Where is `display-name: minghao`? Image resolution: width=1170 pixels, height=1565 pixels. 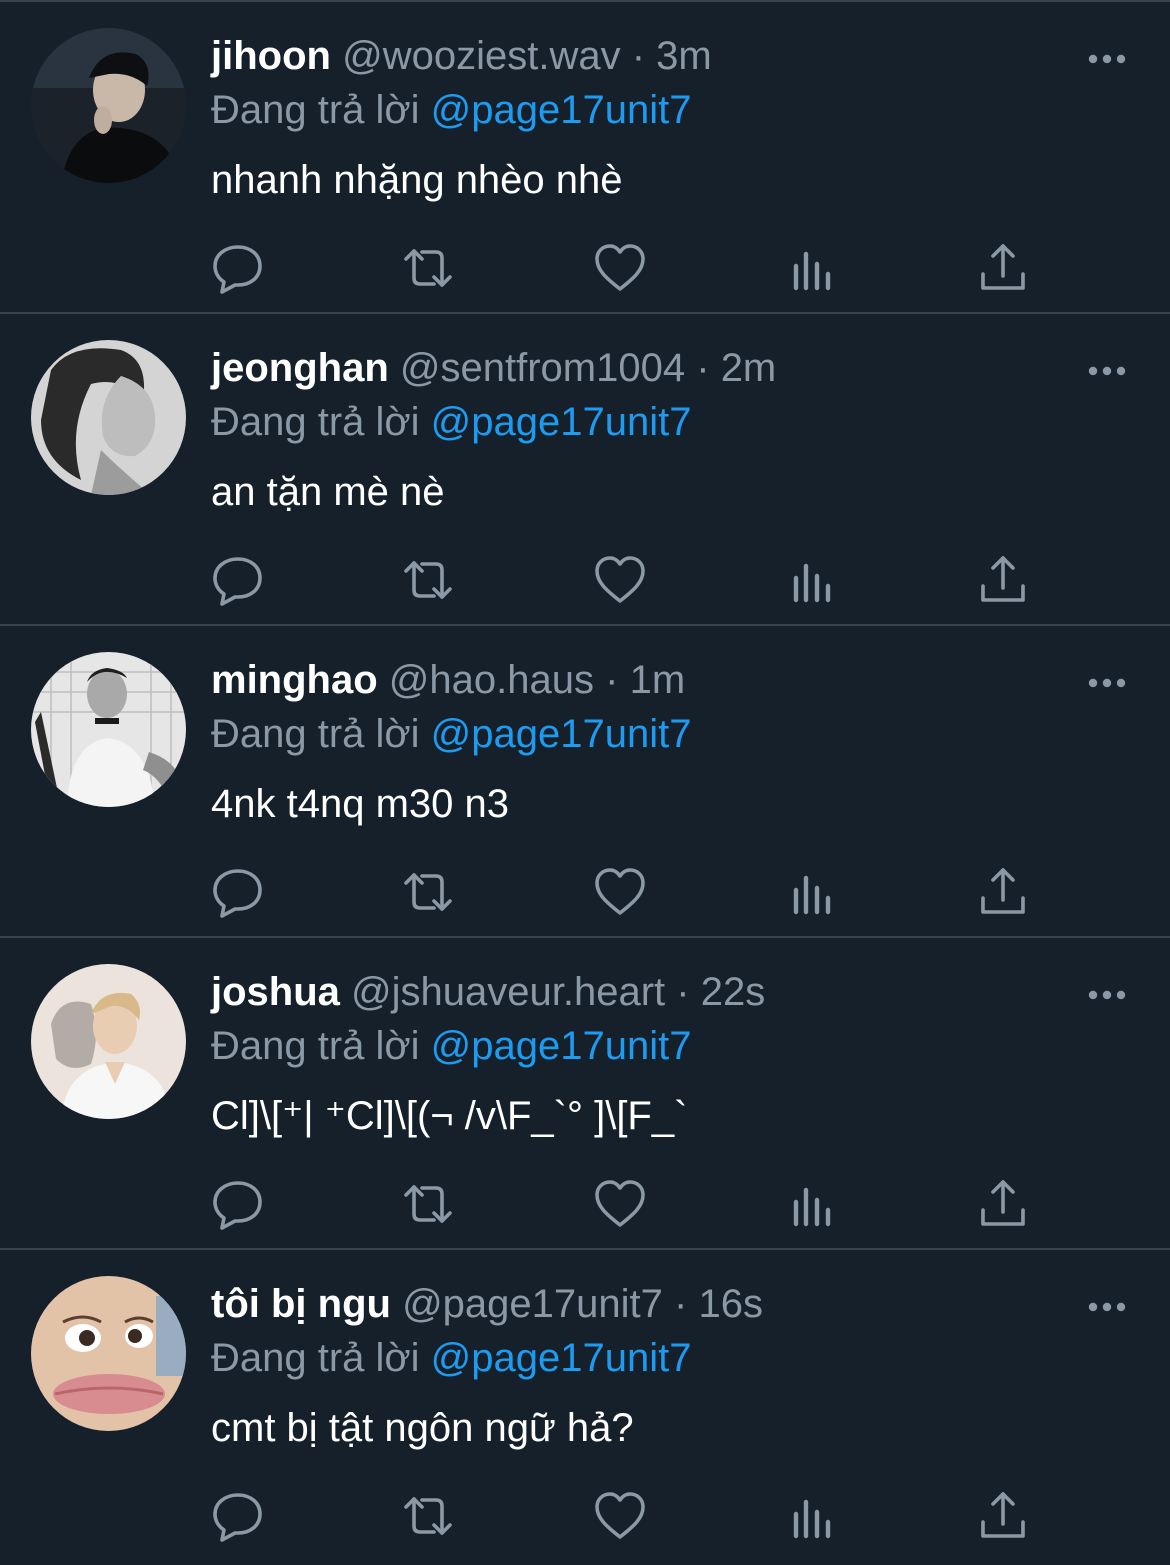 display-name: minghao is located at coordinates (294, 680).